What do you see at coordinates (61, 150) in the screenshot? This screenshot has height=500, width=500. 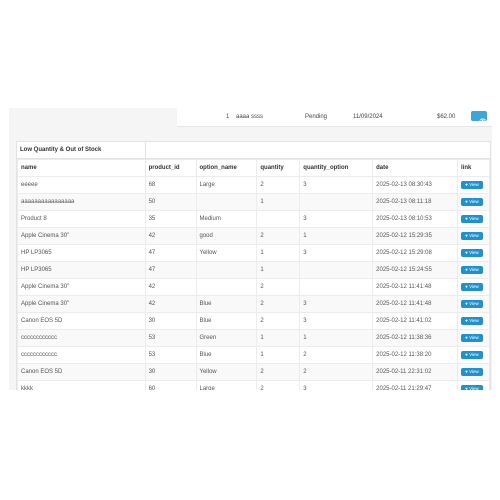 I see `panel-title: Low Quantity & Out of Stock` at bounding box center [61, 150].